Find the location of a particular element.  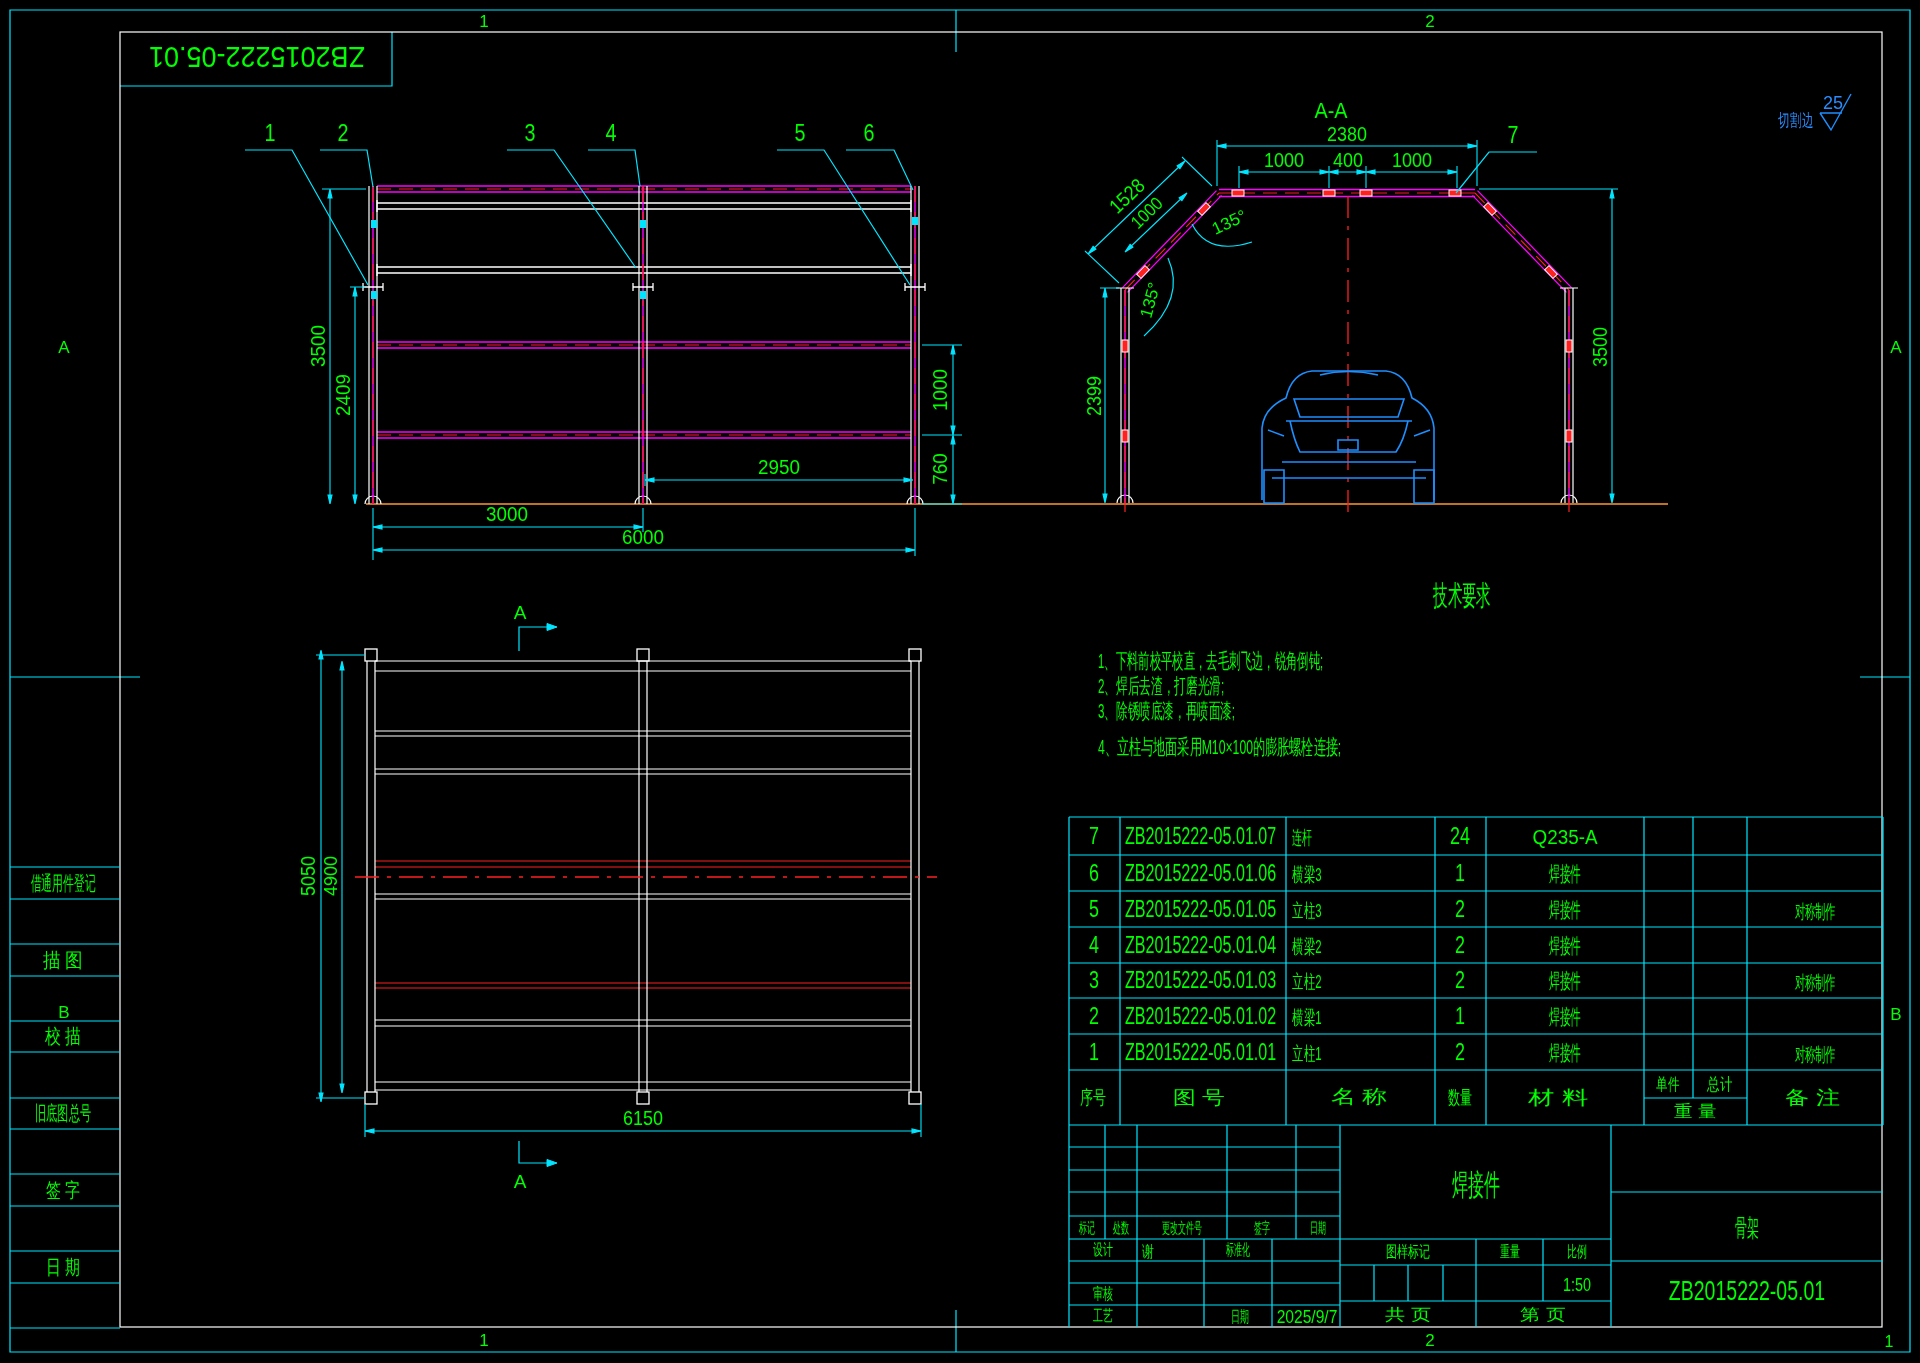

table-cell: 横梁2 is located at coordinates (1307, 946).